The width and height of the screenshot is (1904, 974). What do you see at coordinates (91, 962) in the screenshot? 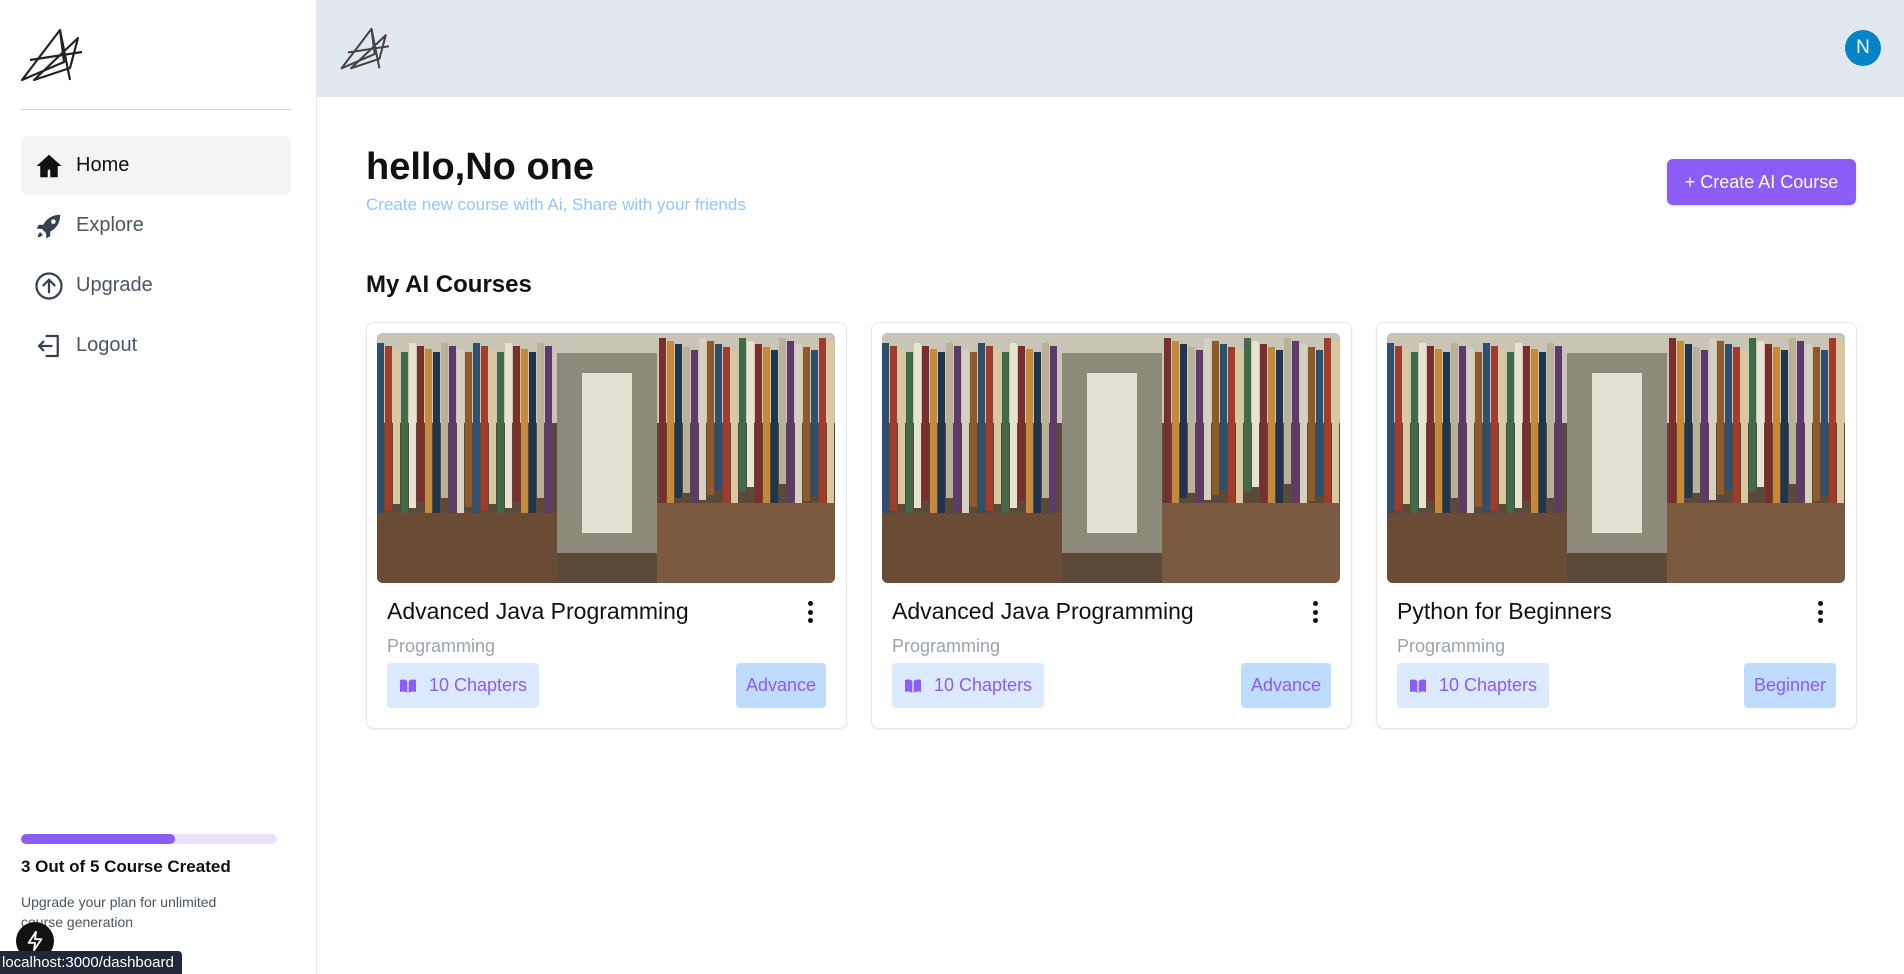
I see `status-bar-url: localhost:3000/dashboard` at bounding box center [91, 962].